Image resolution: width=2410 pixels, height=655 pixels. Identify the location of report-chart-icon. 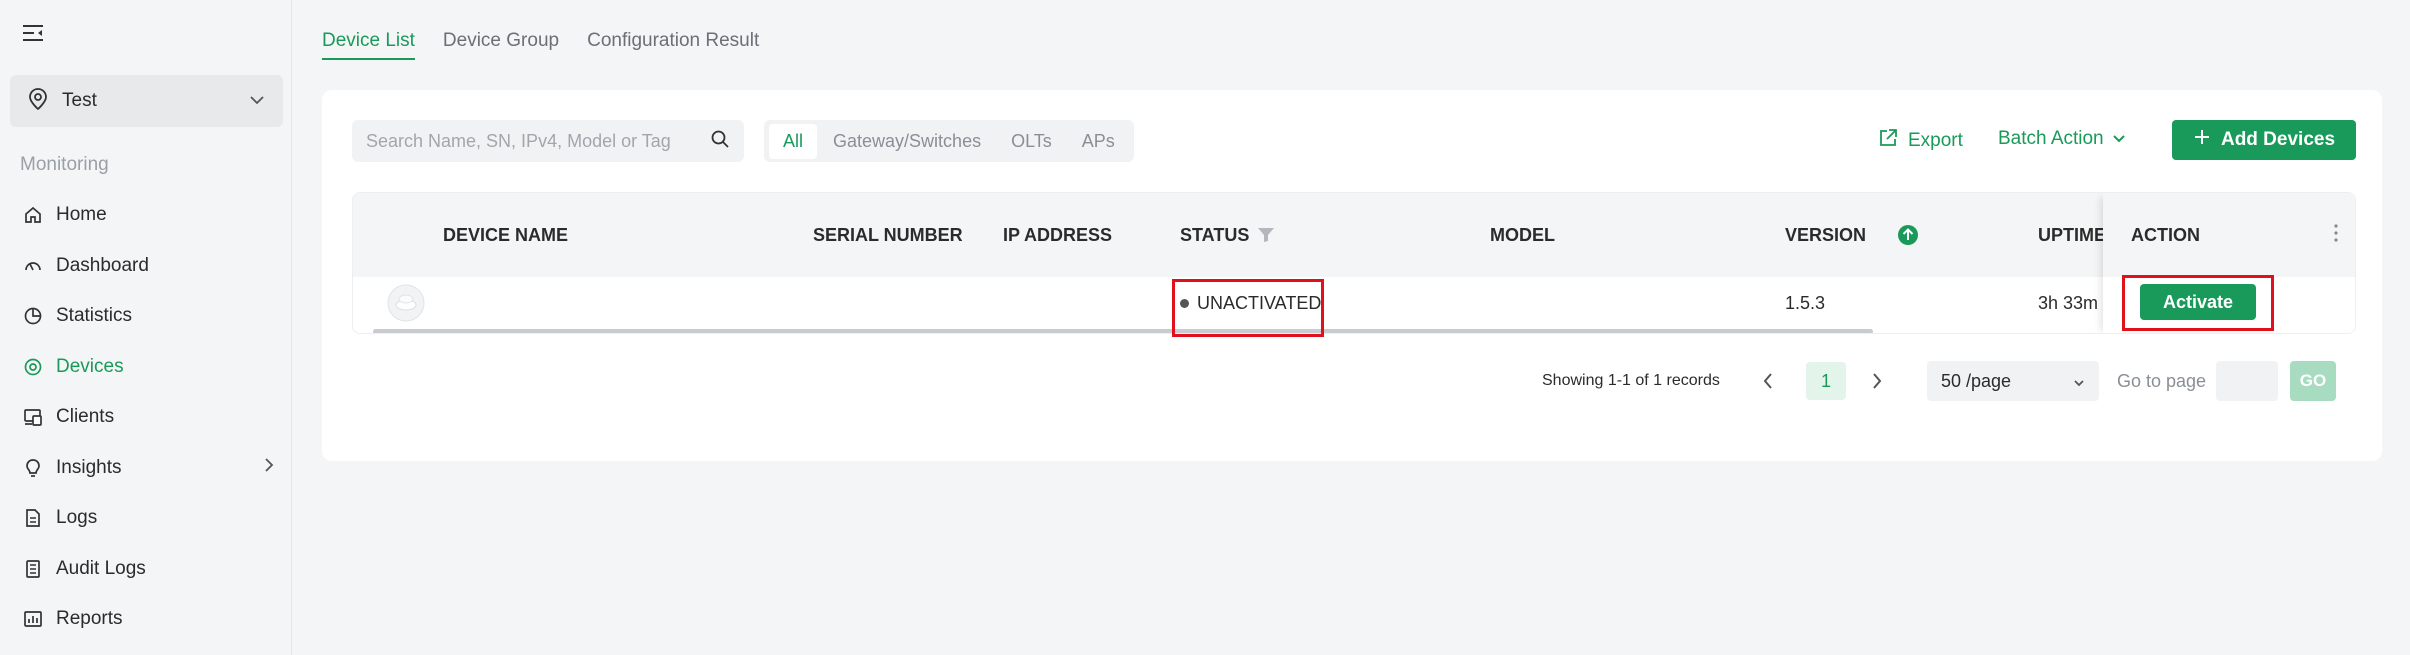
(33, 619).